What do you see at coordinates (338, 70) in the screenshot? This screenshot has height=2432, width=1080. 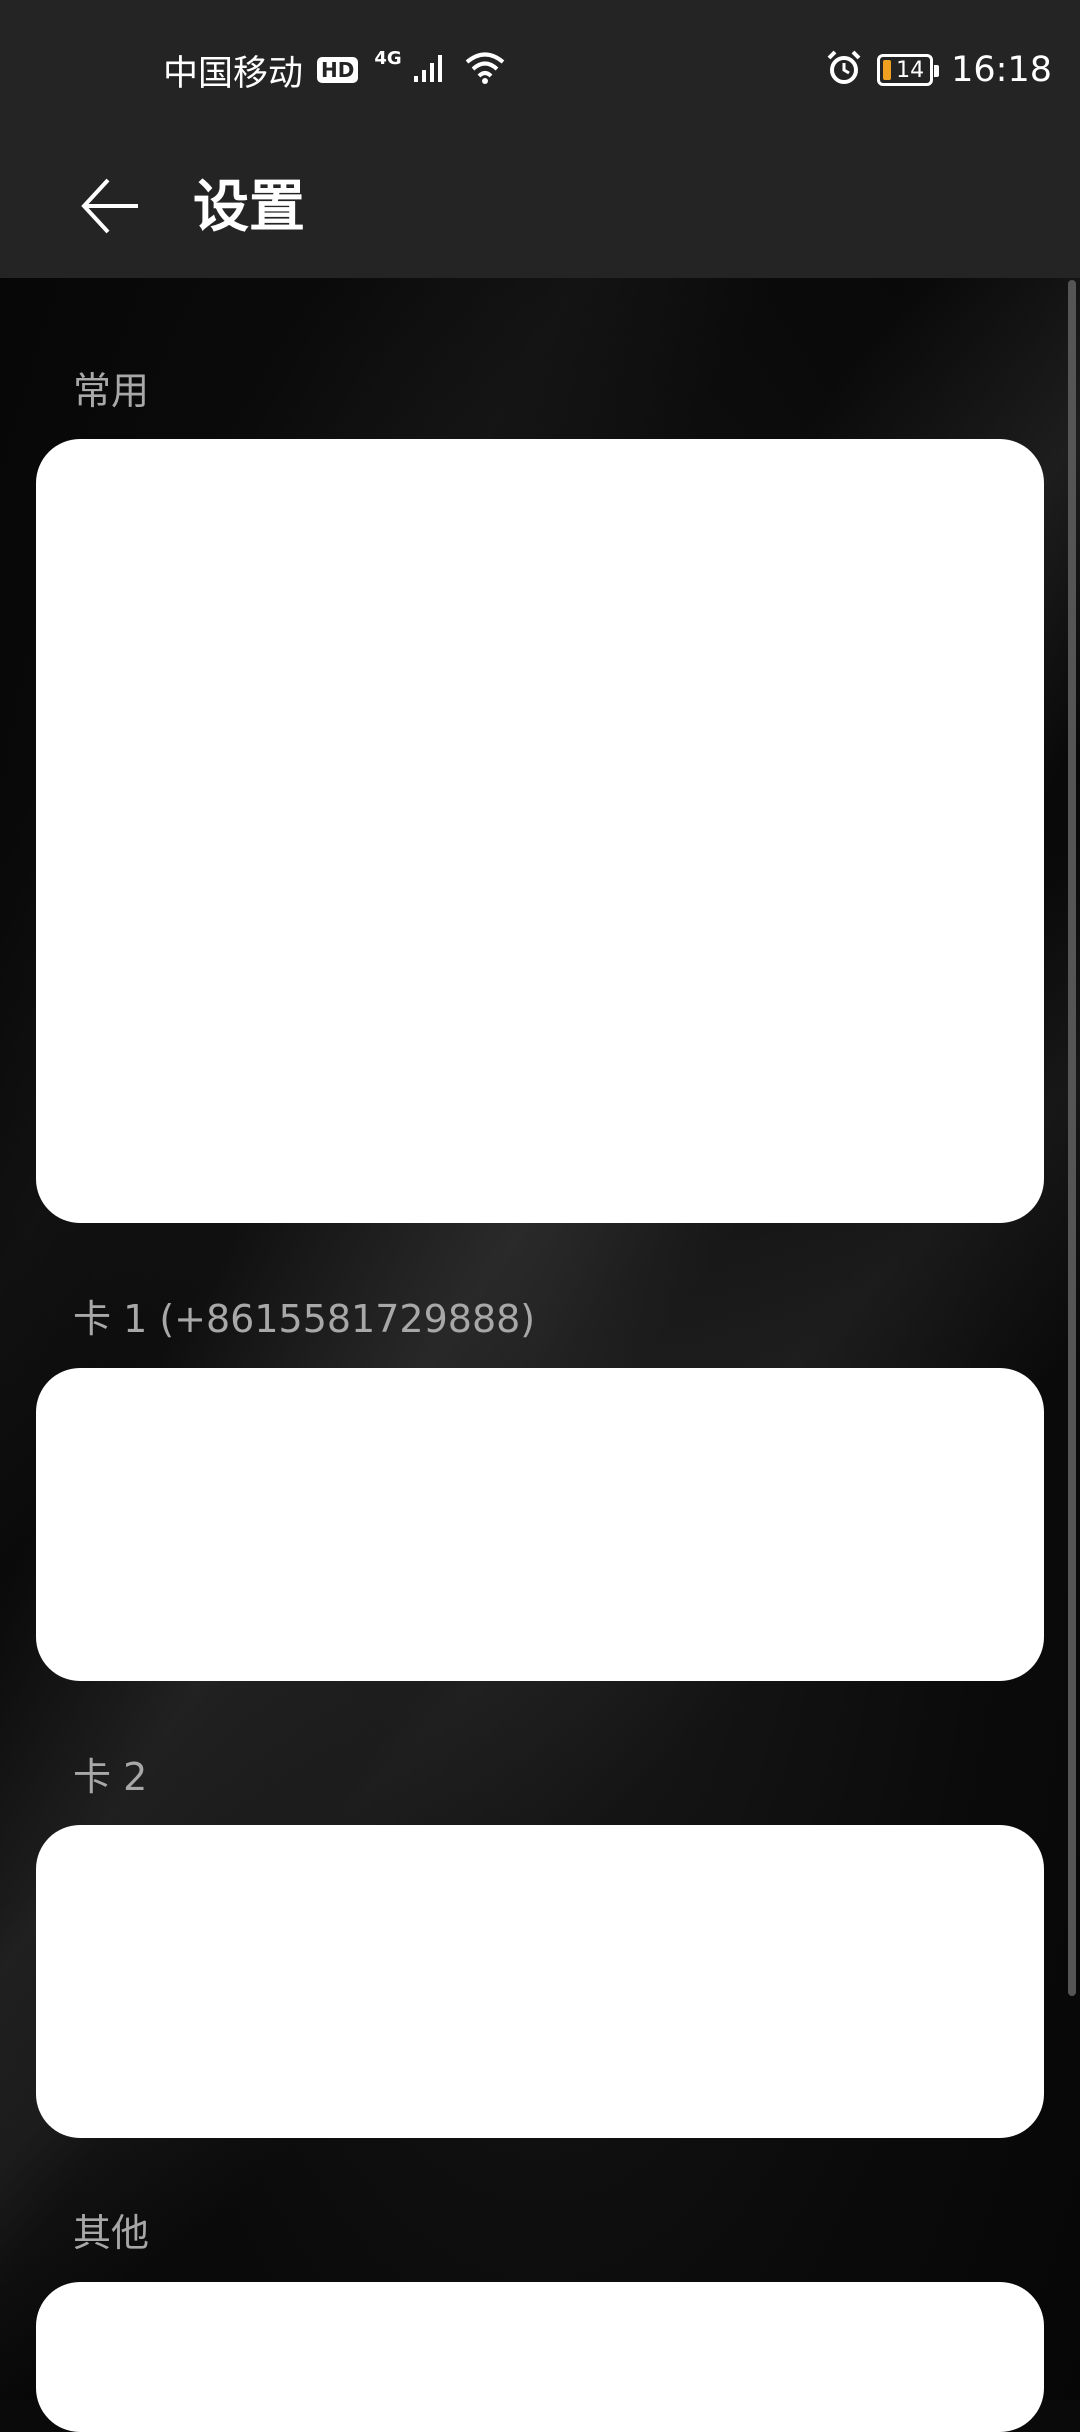 I see `hd-badge: HD` at bounding box center [338, 70].